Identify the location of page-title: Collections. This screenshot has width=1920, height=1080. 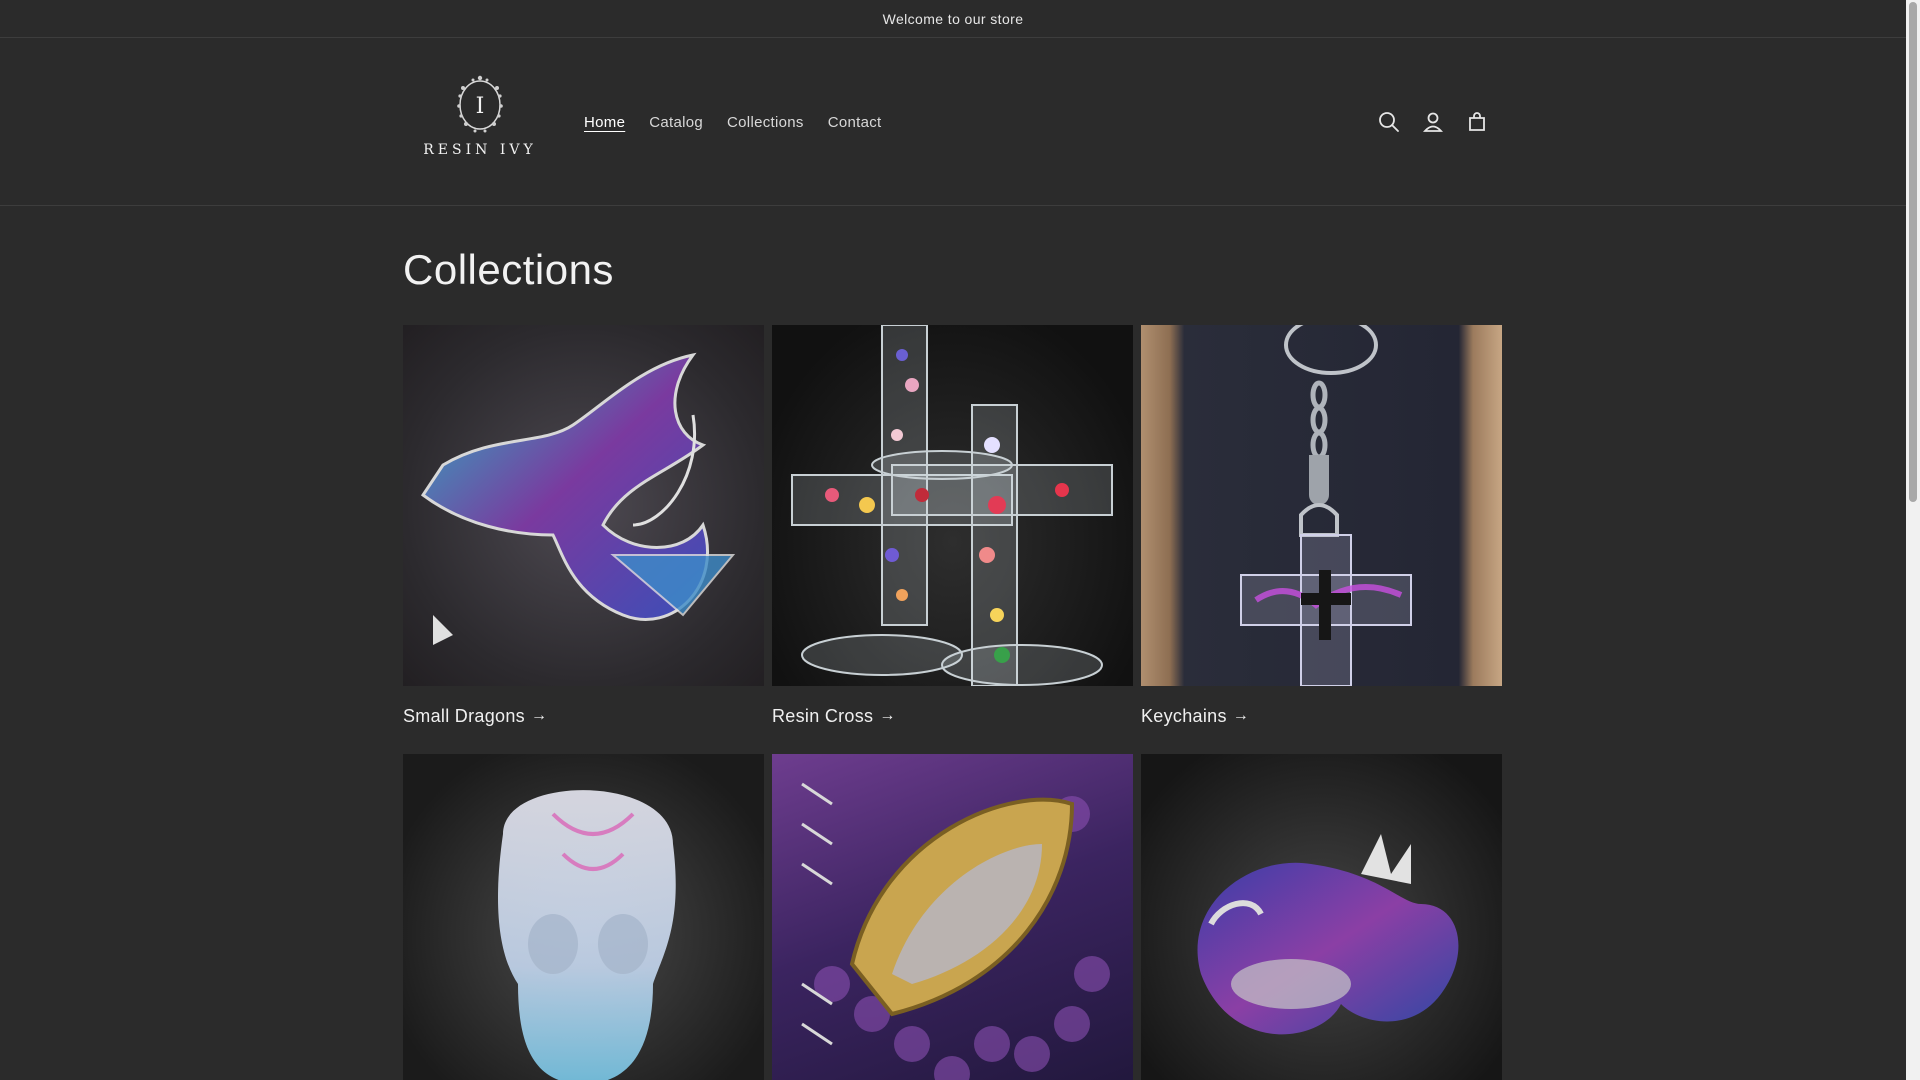
(508, 269).